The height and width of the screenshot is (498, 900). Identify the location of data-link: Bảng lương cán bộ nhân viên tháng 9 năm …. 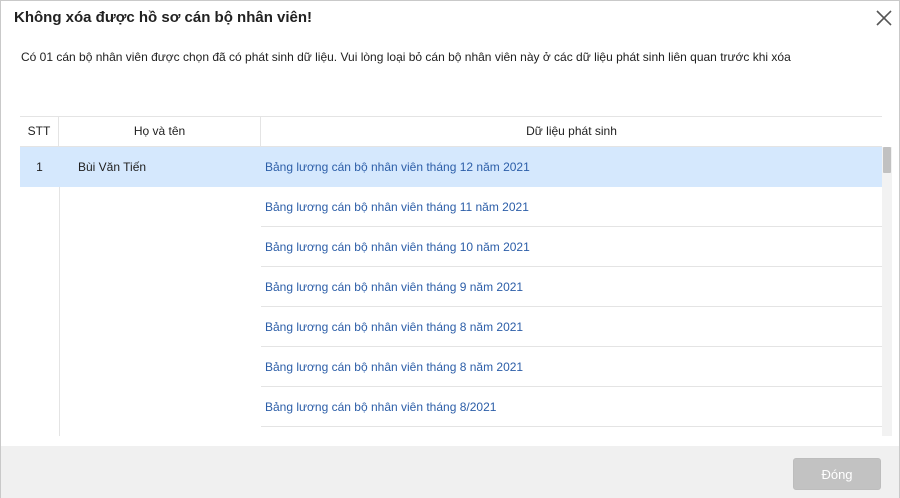
(571, 287).